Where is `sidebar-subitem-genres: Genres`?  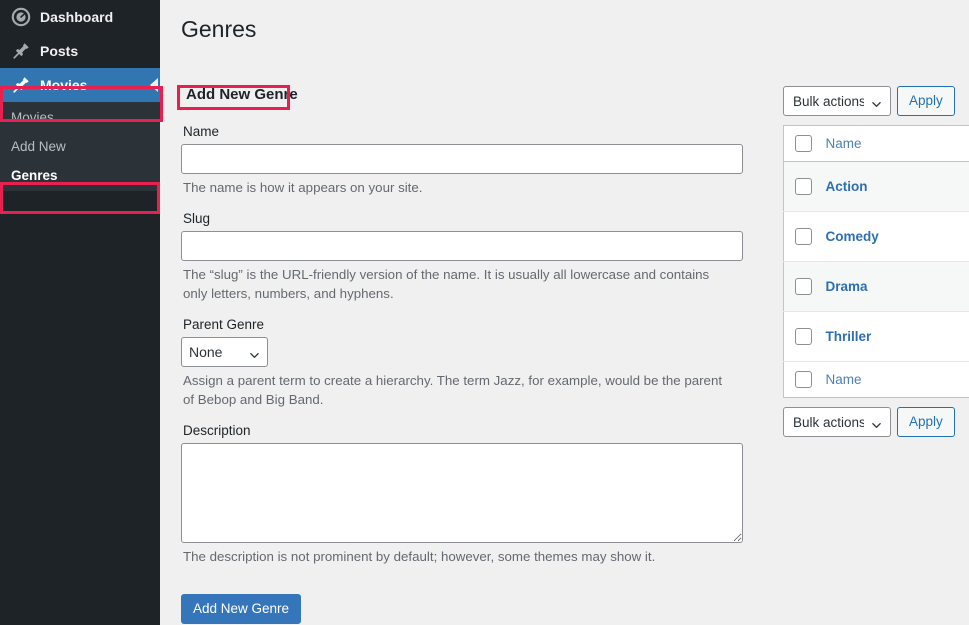 sidebar-subitem-genres: Genres is located at coordinates (80, 175).